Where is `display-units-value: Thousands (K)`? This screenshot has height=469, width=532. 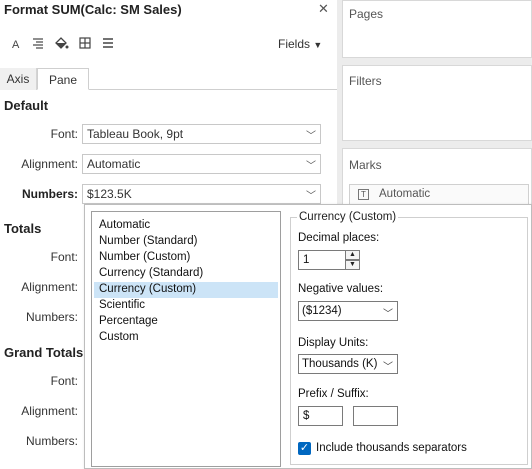
display-units-value: Thousands (K) is located at coordinates (340, 364).